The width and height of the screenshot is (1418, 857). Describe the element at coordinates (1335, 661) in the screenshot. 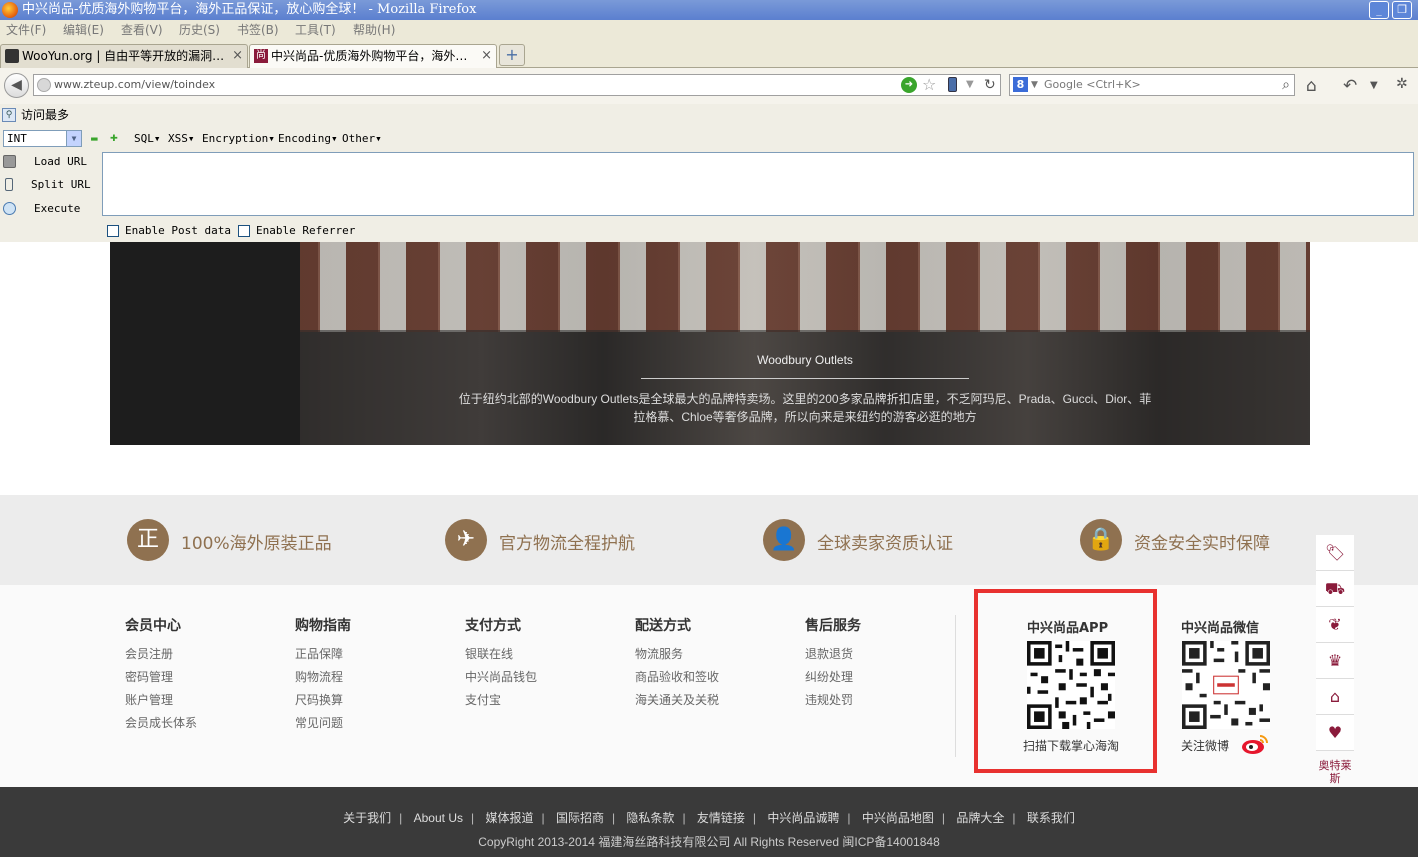

I see `dress-icon: ♛` at that location.